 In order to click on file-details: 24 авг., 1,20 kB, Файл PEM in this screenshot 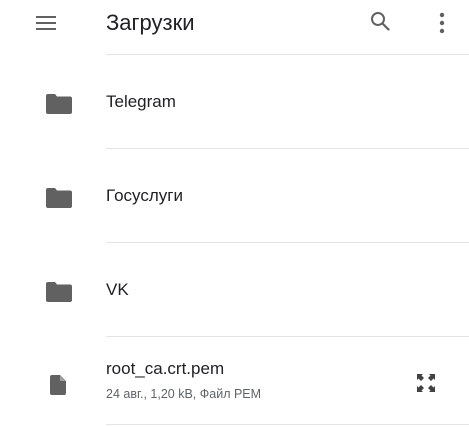, I will do `click(184, 394)`.